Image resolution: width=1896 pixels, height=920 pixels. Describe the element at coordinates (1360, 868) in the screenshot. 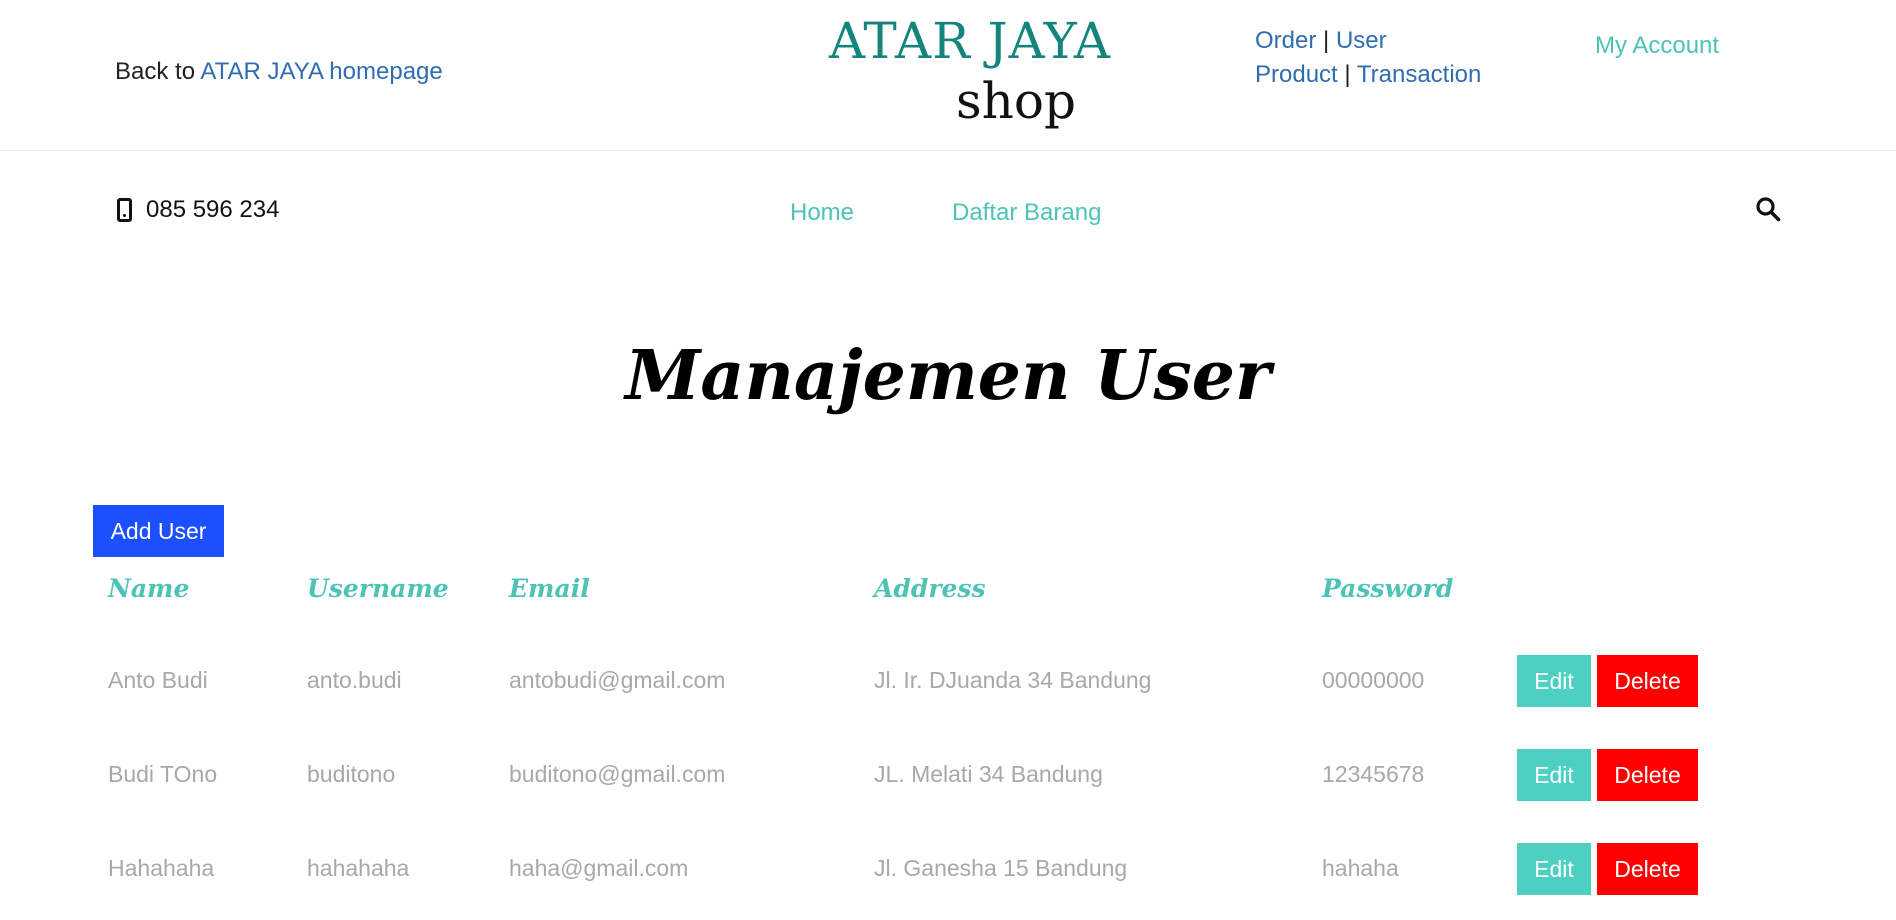

I see `cell-password: hahaha` at that location.